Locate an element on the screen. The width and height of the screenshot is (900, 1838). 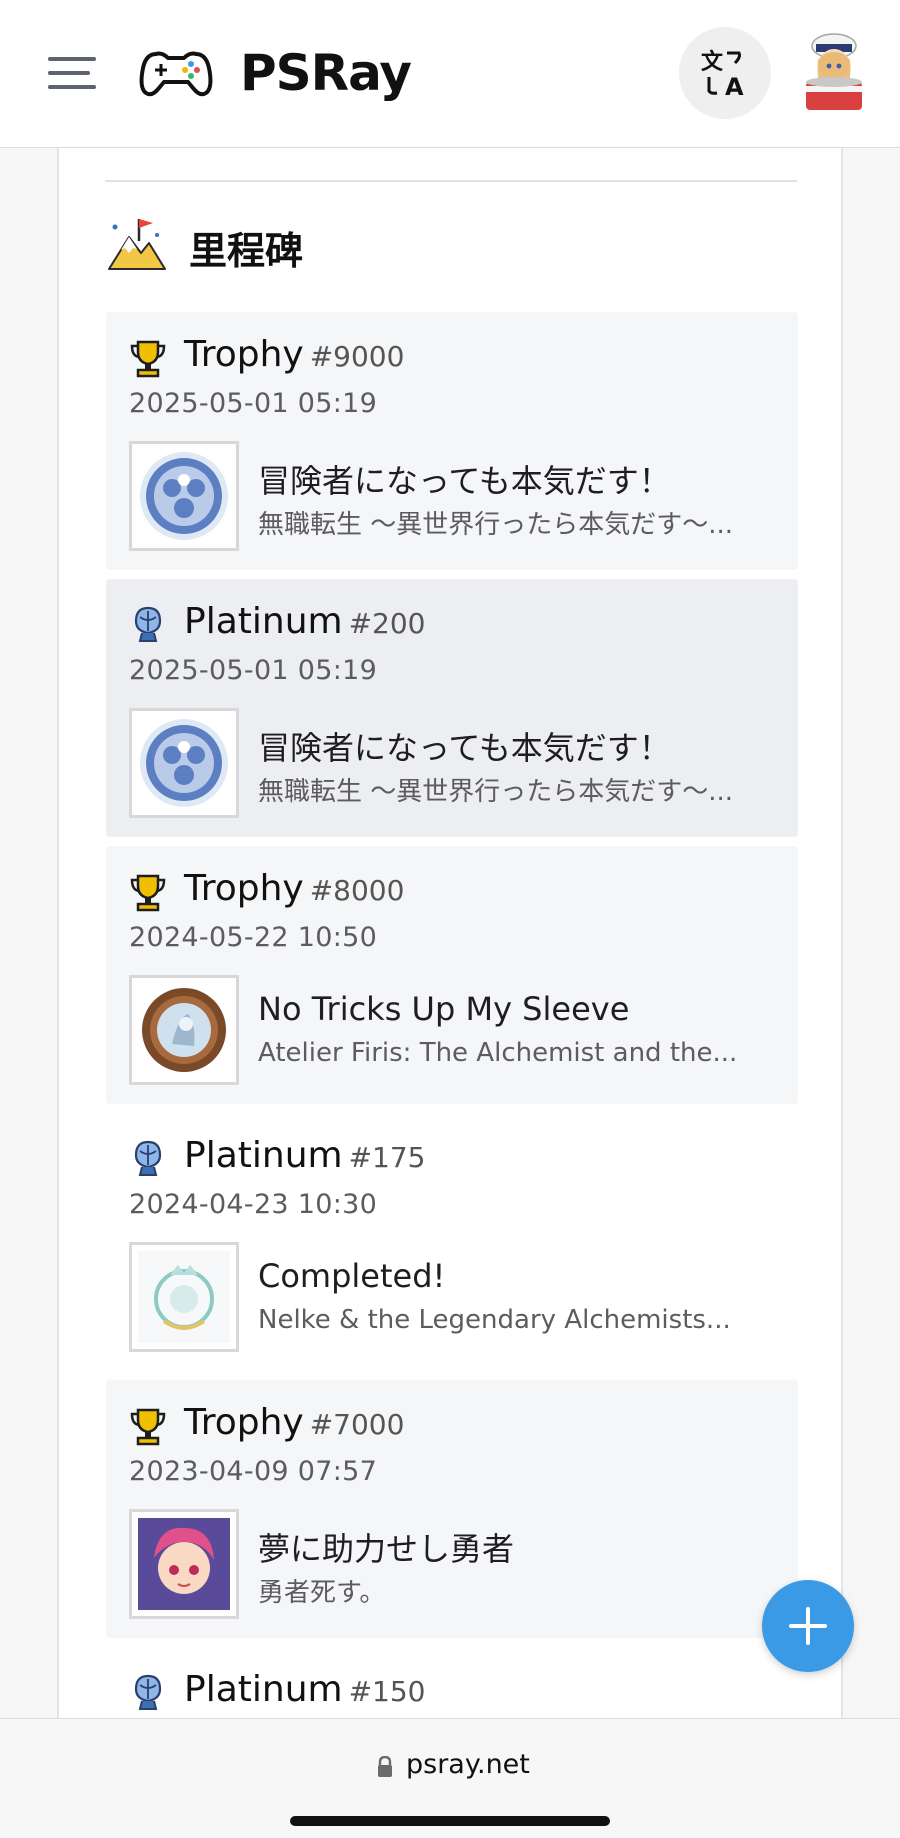
home-indicator is located at coordinates (450, 1821).